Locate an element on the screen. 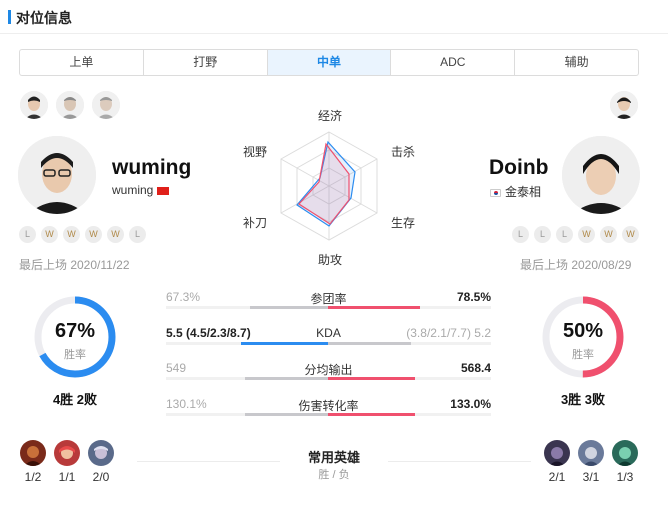 The height and width of the screenshot is (506, 668). radar-chart is located at coordinates (329, 186).